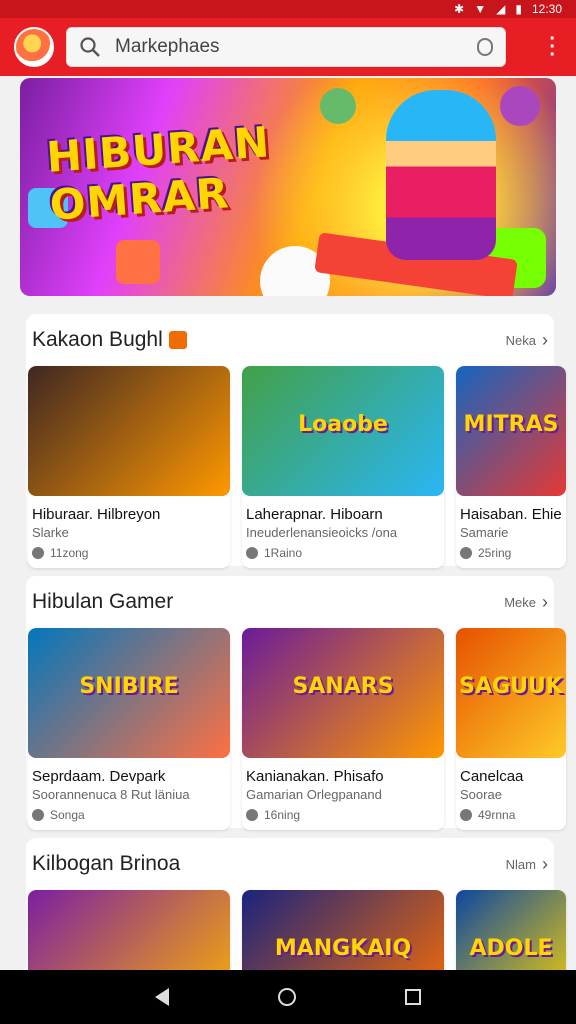 This screenshot has height=1024, width=576. What do you see at coordinates (138, 262) in the screenshot?
I see `decor-dice` at bounding box center [138, 262].